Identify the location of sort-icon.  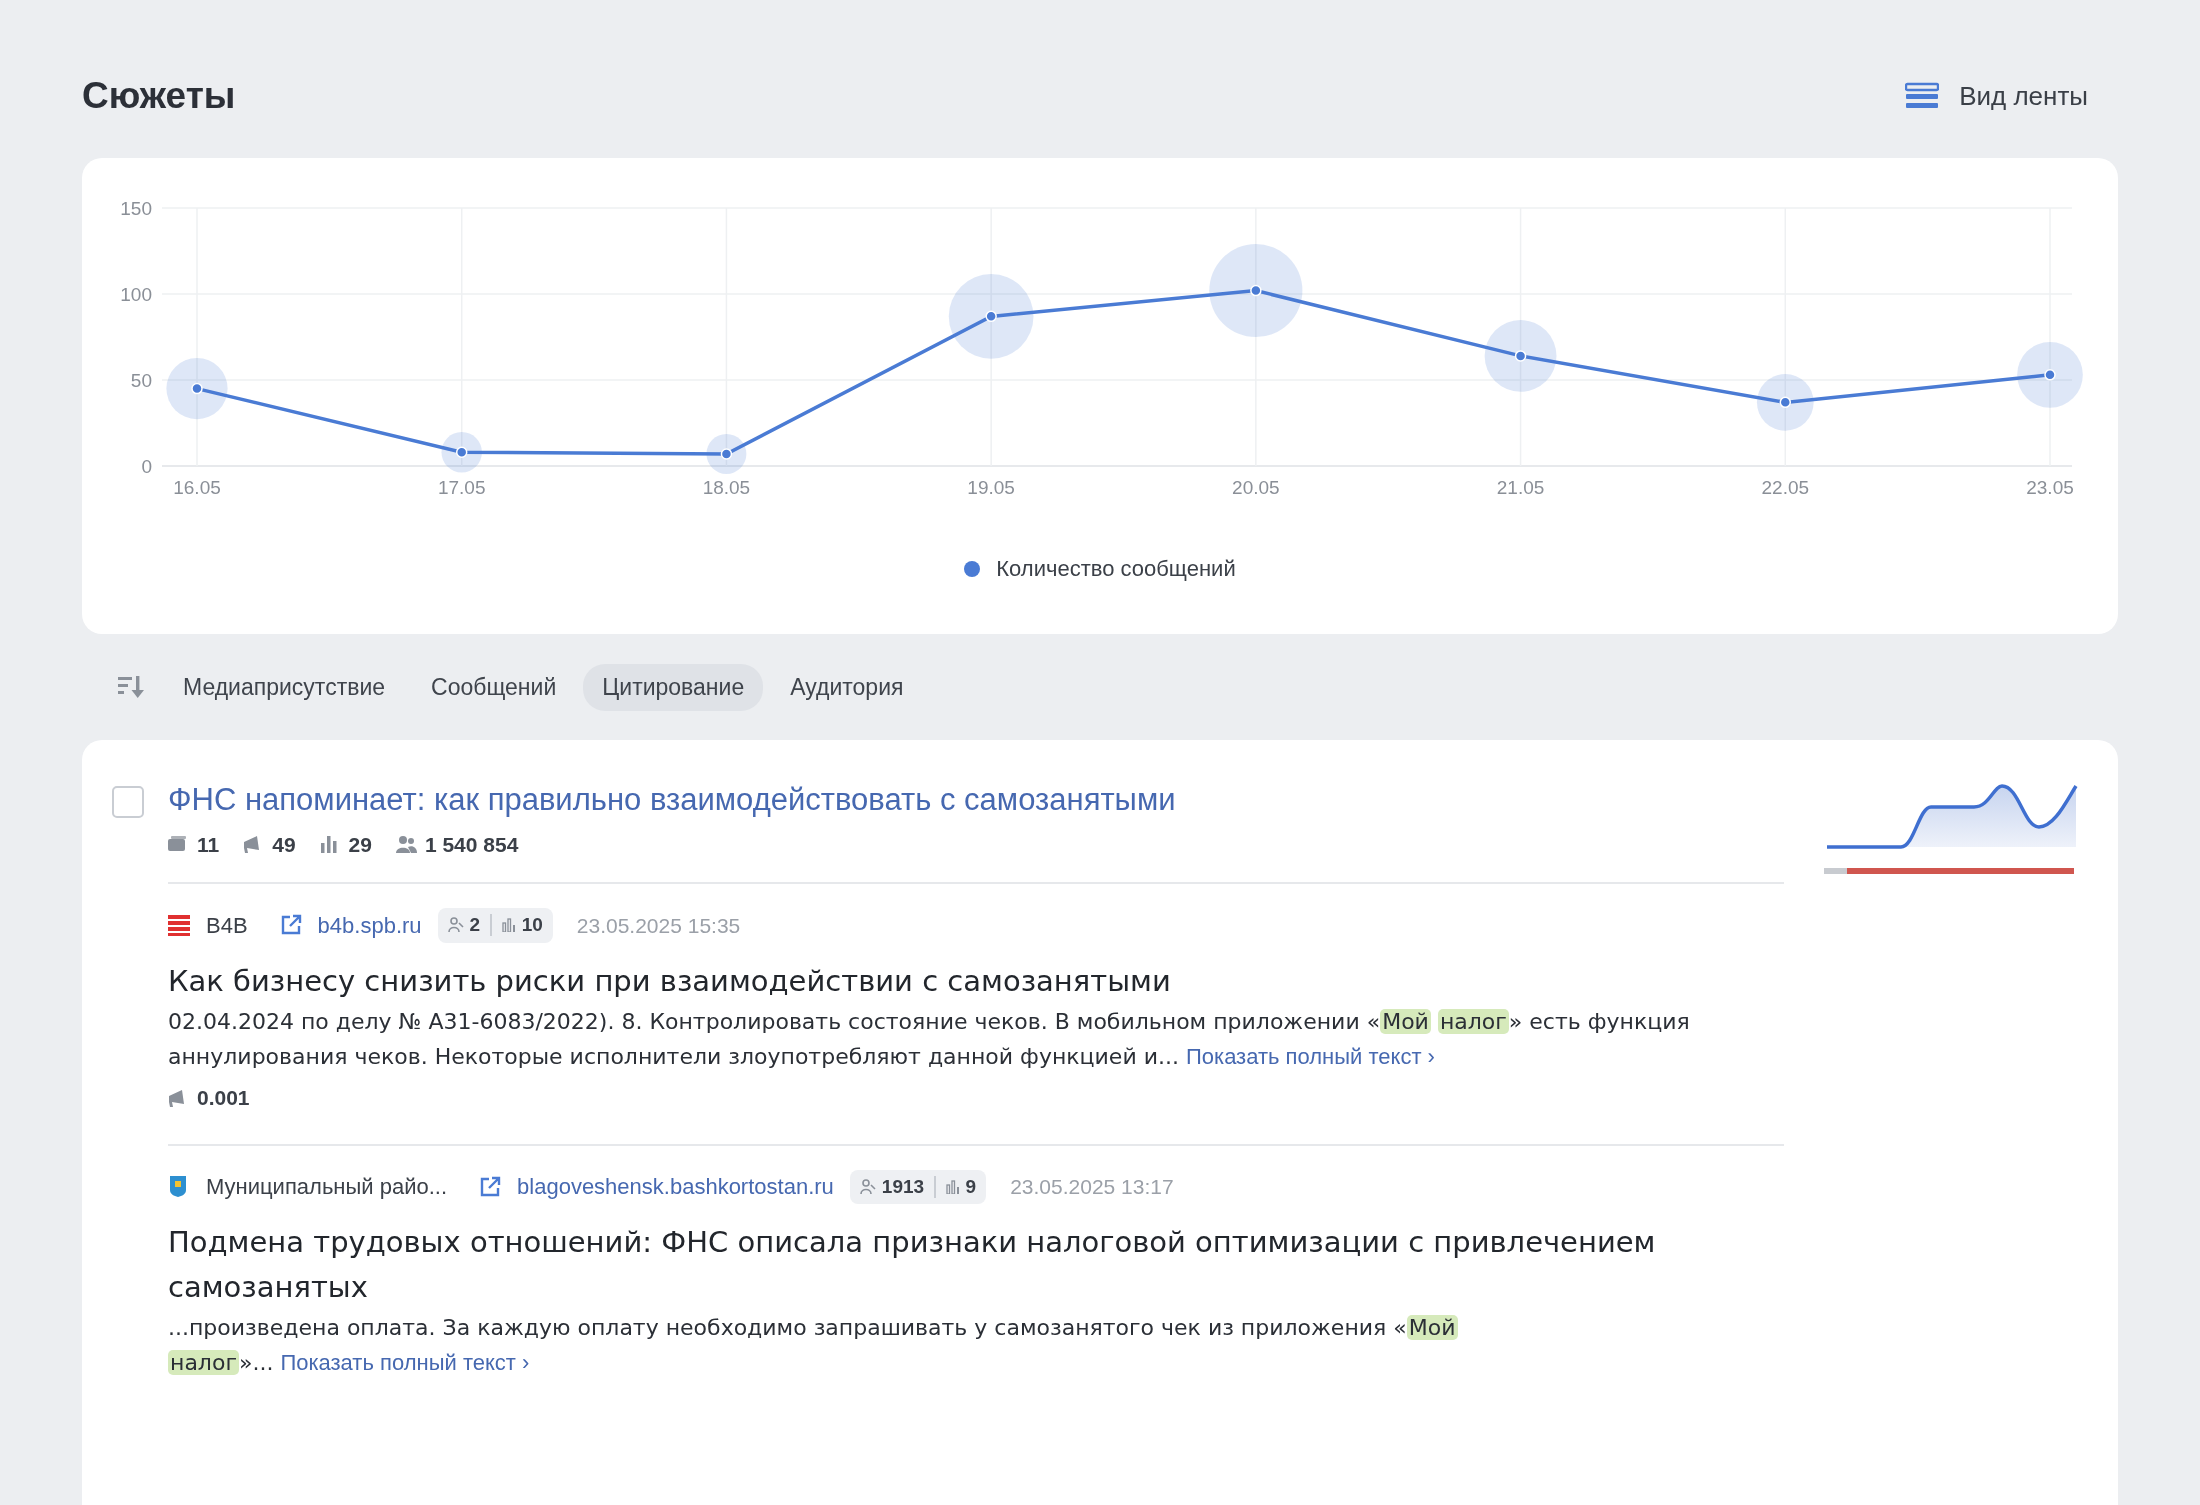
(132, 687).